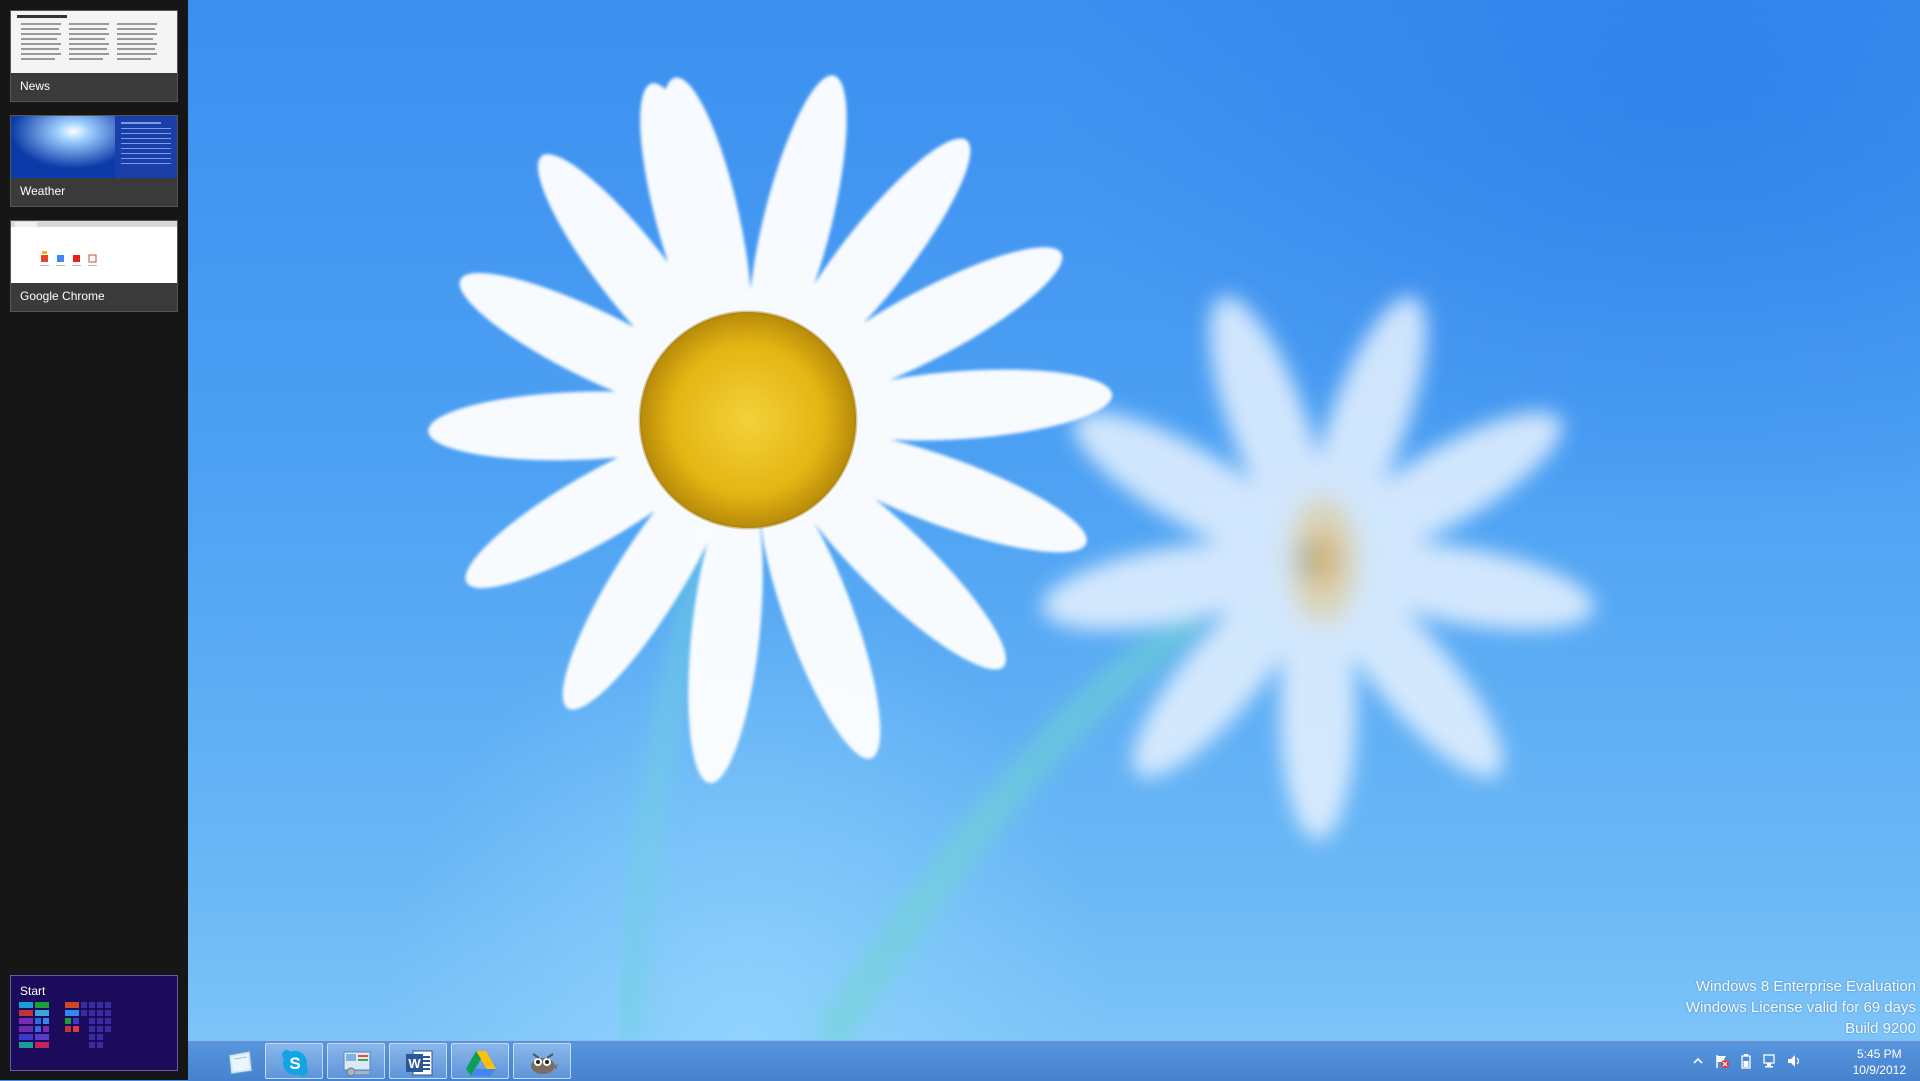 The height and width of the screenshot is (1081, 1920). Describe the element at coordinates (481, 1063) in the screenshot. I see `google-drive-icon` at that location.